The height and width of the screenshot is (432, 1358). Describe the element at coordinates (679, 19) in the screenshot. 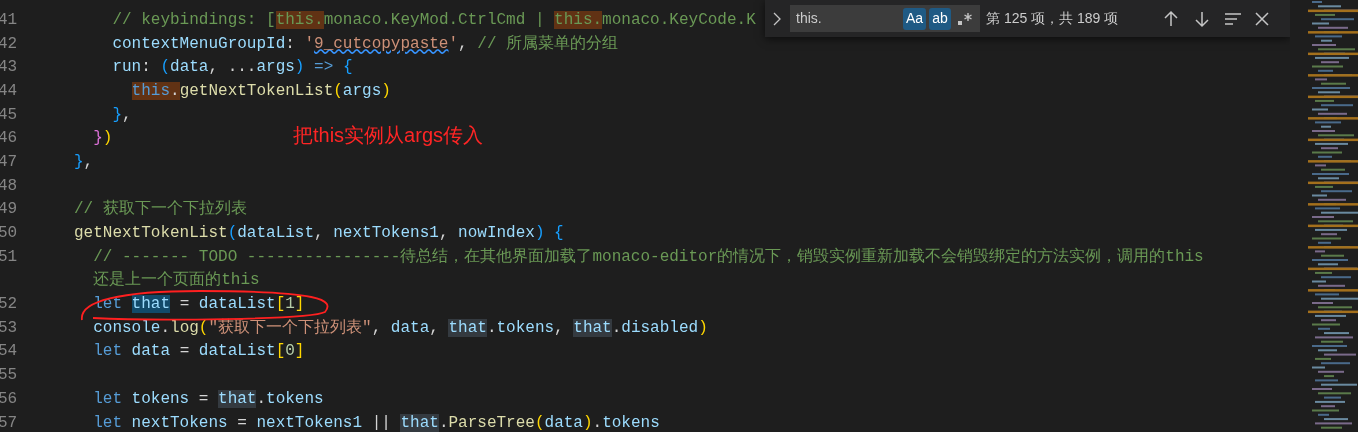

I see `code-token: monaco.KeyCode.K` at that location.